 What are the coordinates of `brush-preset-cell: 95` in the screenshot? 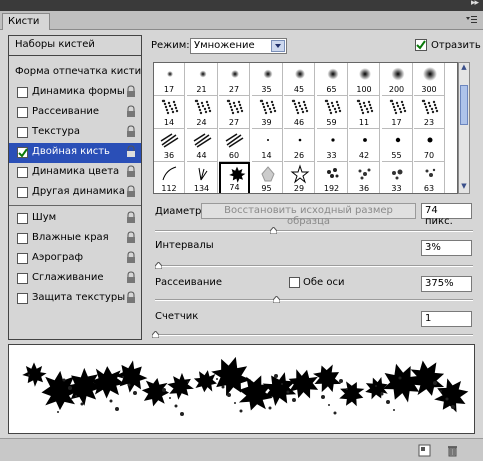 It's located at (267, 177).